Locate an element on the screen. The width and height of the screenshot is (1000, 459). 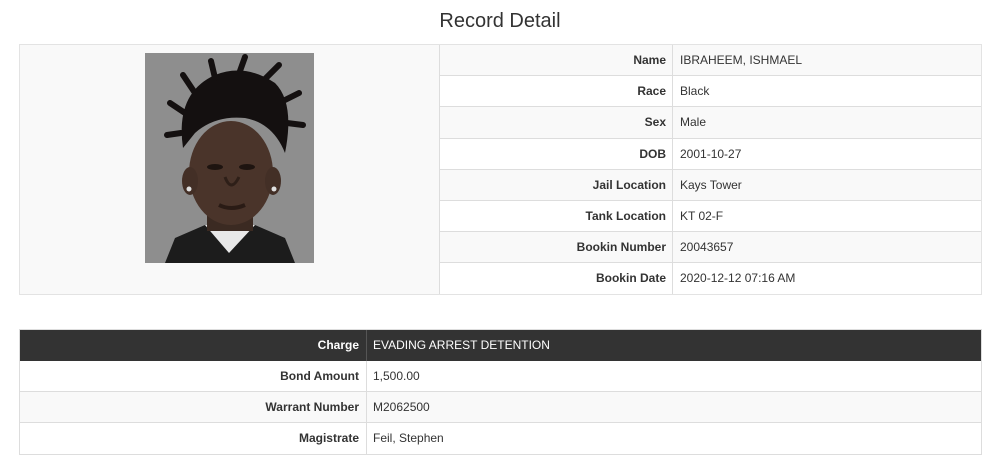
field-value: 2001-10-27 is located at coordinates (711, 153).